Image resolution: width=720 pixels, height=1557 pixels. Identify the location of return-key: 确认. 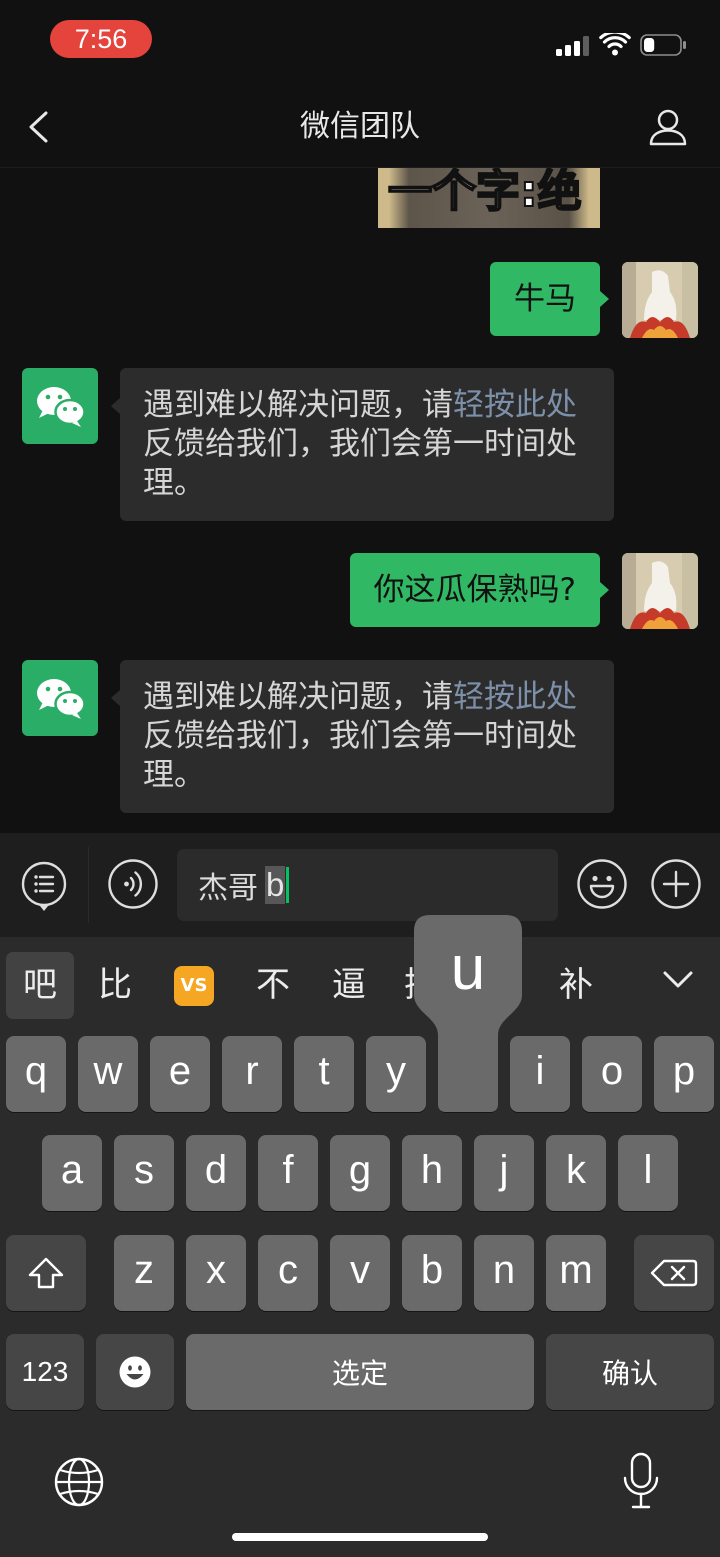
(630, 1372).